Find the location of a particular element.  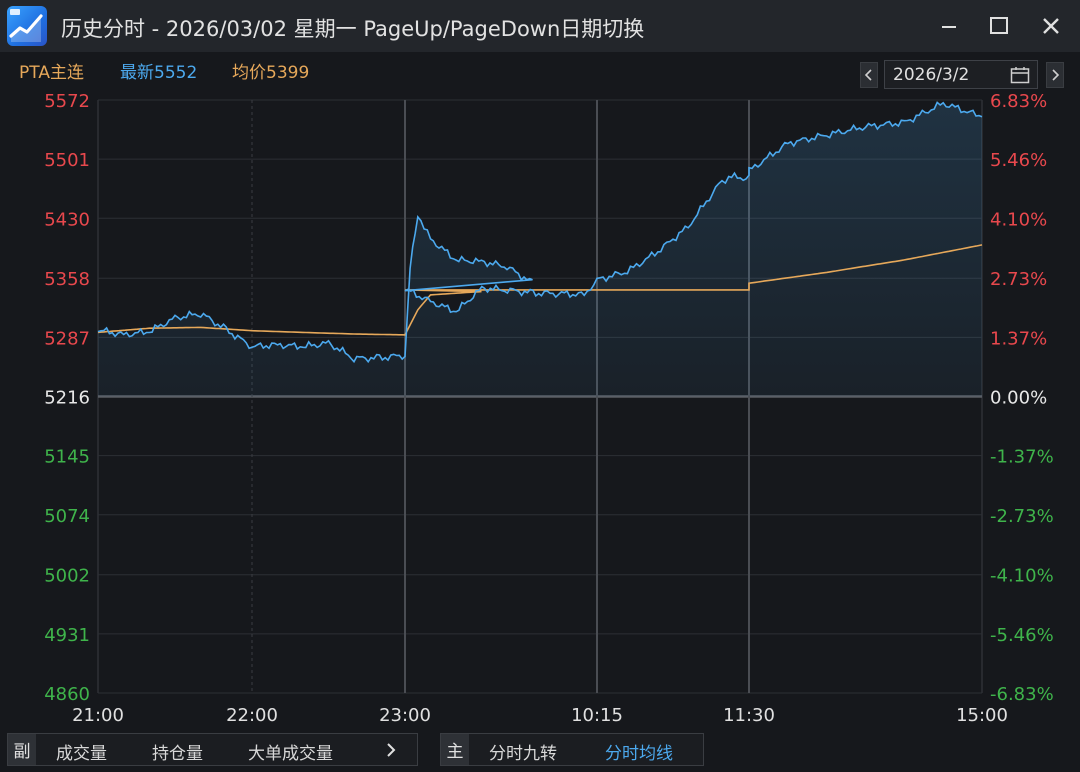

symbol-label: PTA主连 is located at coordinates (51, 73).